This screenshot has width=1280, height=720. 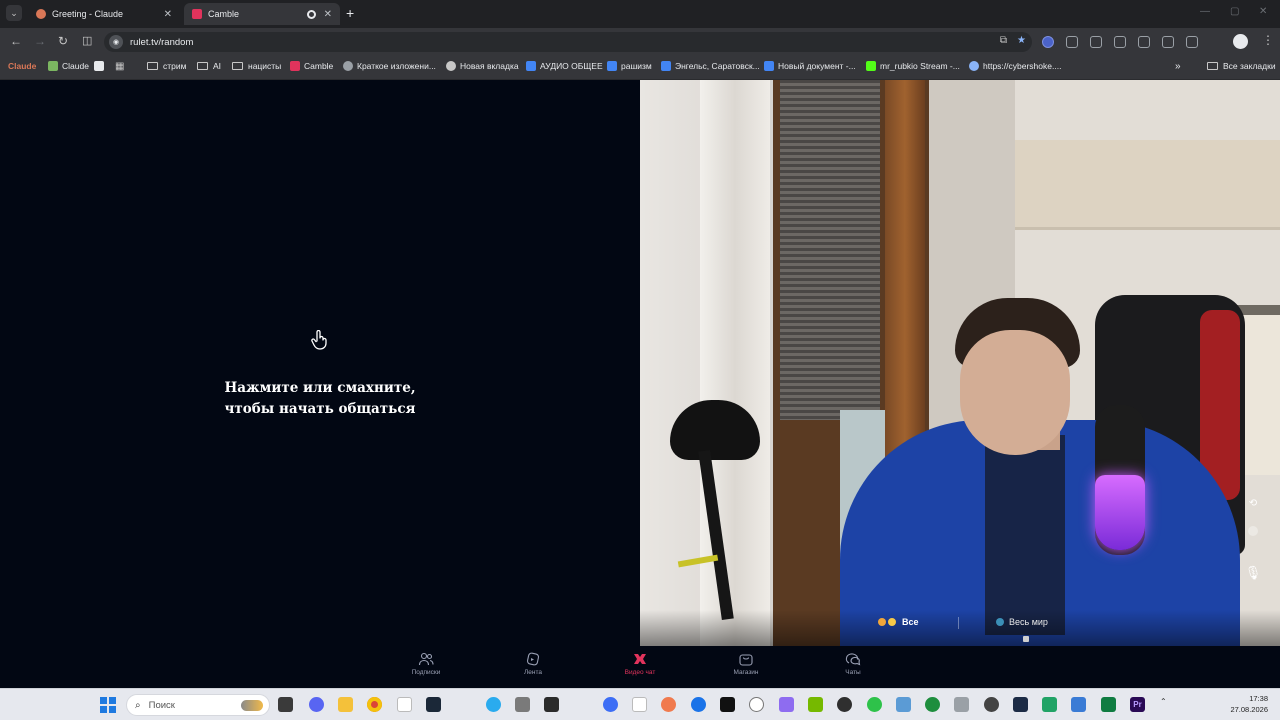 What do you see at coordinates (568, 42) in the screenshot?
I see `address-bar: ◉ rulet.tv/random ⧉ ★` at bounding box center [568, 42].